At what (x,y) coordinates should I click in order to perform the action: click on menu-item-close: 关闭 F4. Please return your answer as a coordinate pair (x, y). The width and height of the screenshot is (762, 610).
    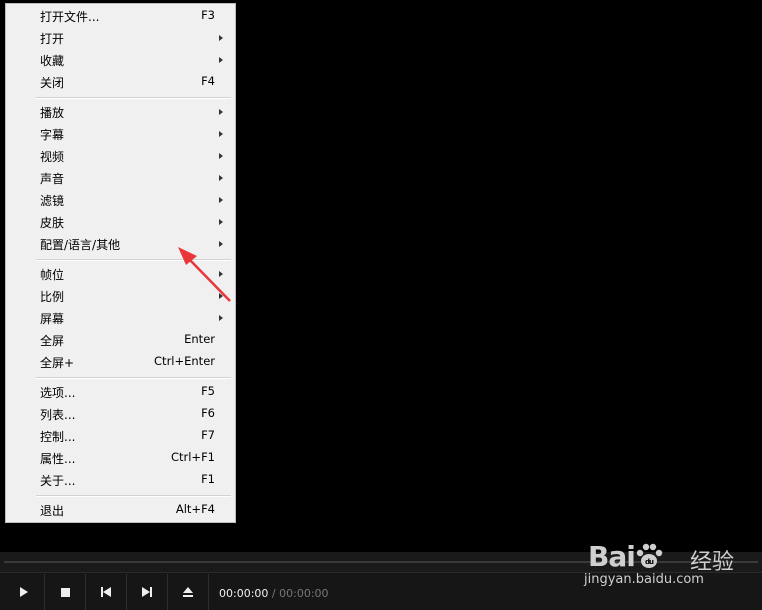
    Looking at the image, I should click on (120, 82).